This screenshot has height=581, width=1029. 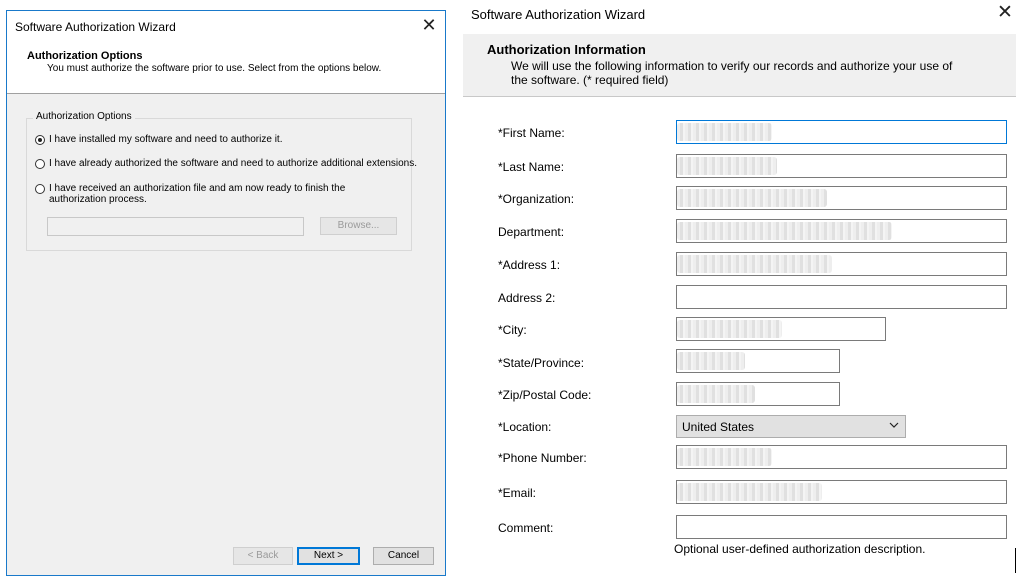 I want to click on cancel-button: Cancel, so click(x=403, y=556).